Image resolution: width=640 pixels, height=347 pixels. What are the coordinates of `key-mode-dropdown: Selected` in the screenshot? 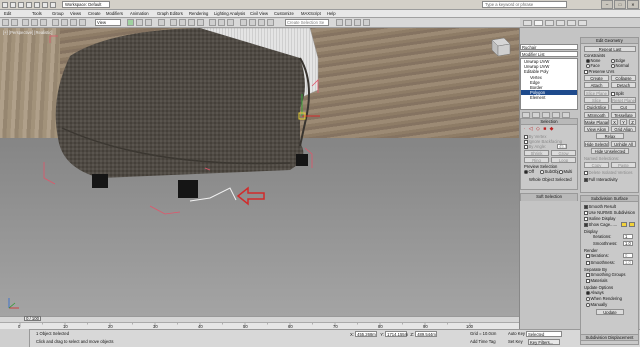 It's located at (544, 334).